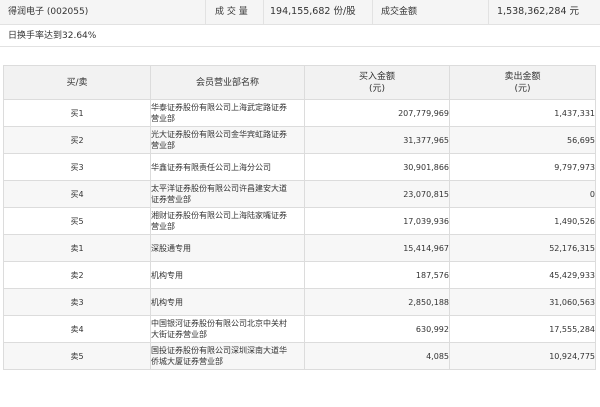  What do you see at coordinates (219, 356) in the screenshot?
I see `member-name-text: 国投证券股份有限公司深圳深南大道华侨城大厦证券营业部` at bounding box center [219, 356].